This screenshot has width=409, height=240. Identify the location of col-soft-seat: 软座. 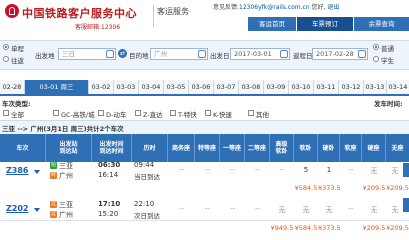
(351, 148).